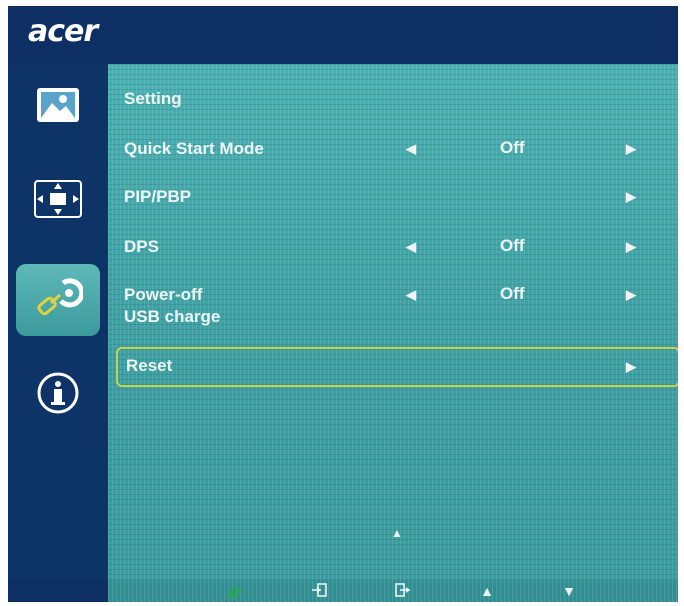  I want to click on input-icon, so click(319, 591).